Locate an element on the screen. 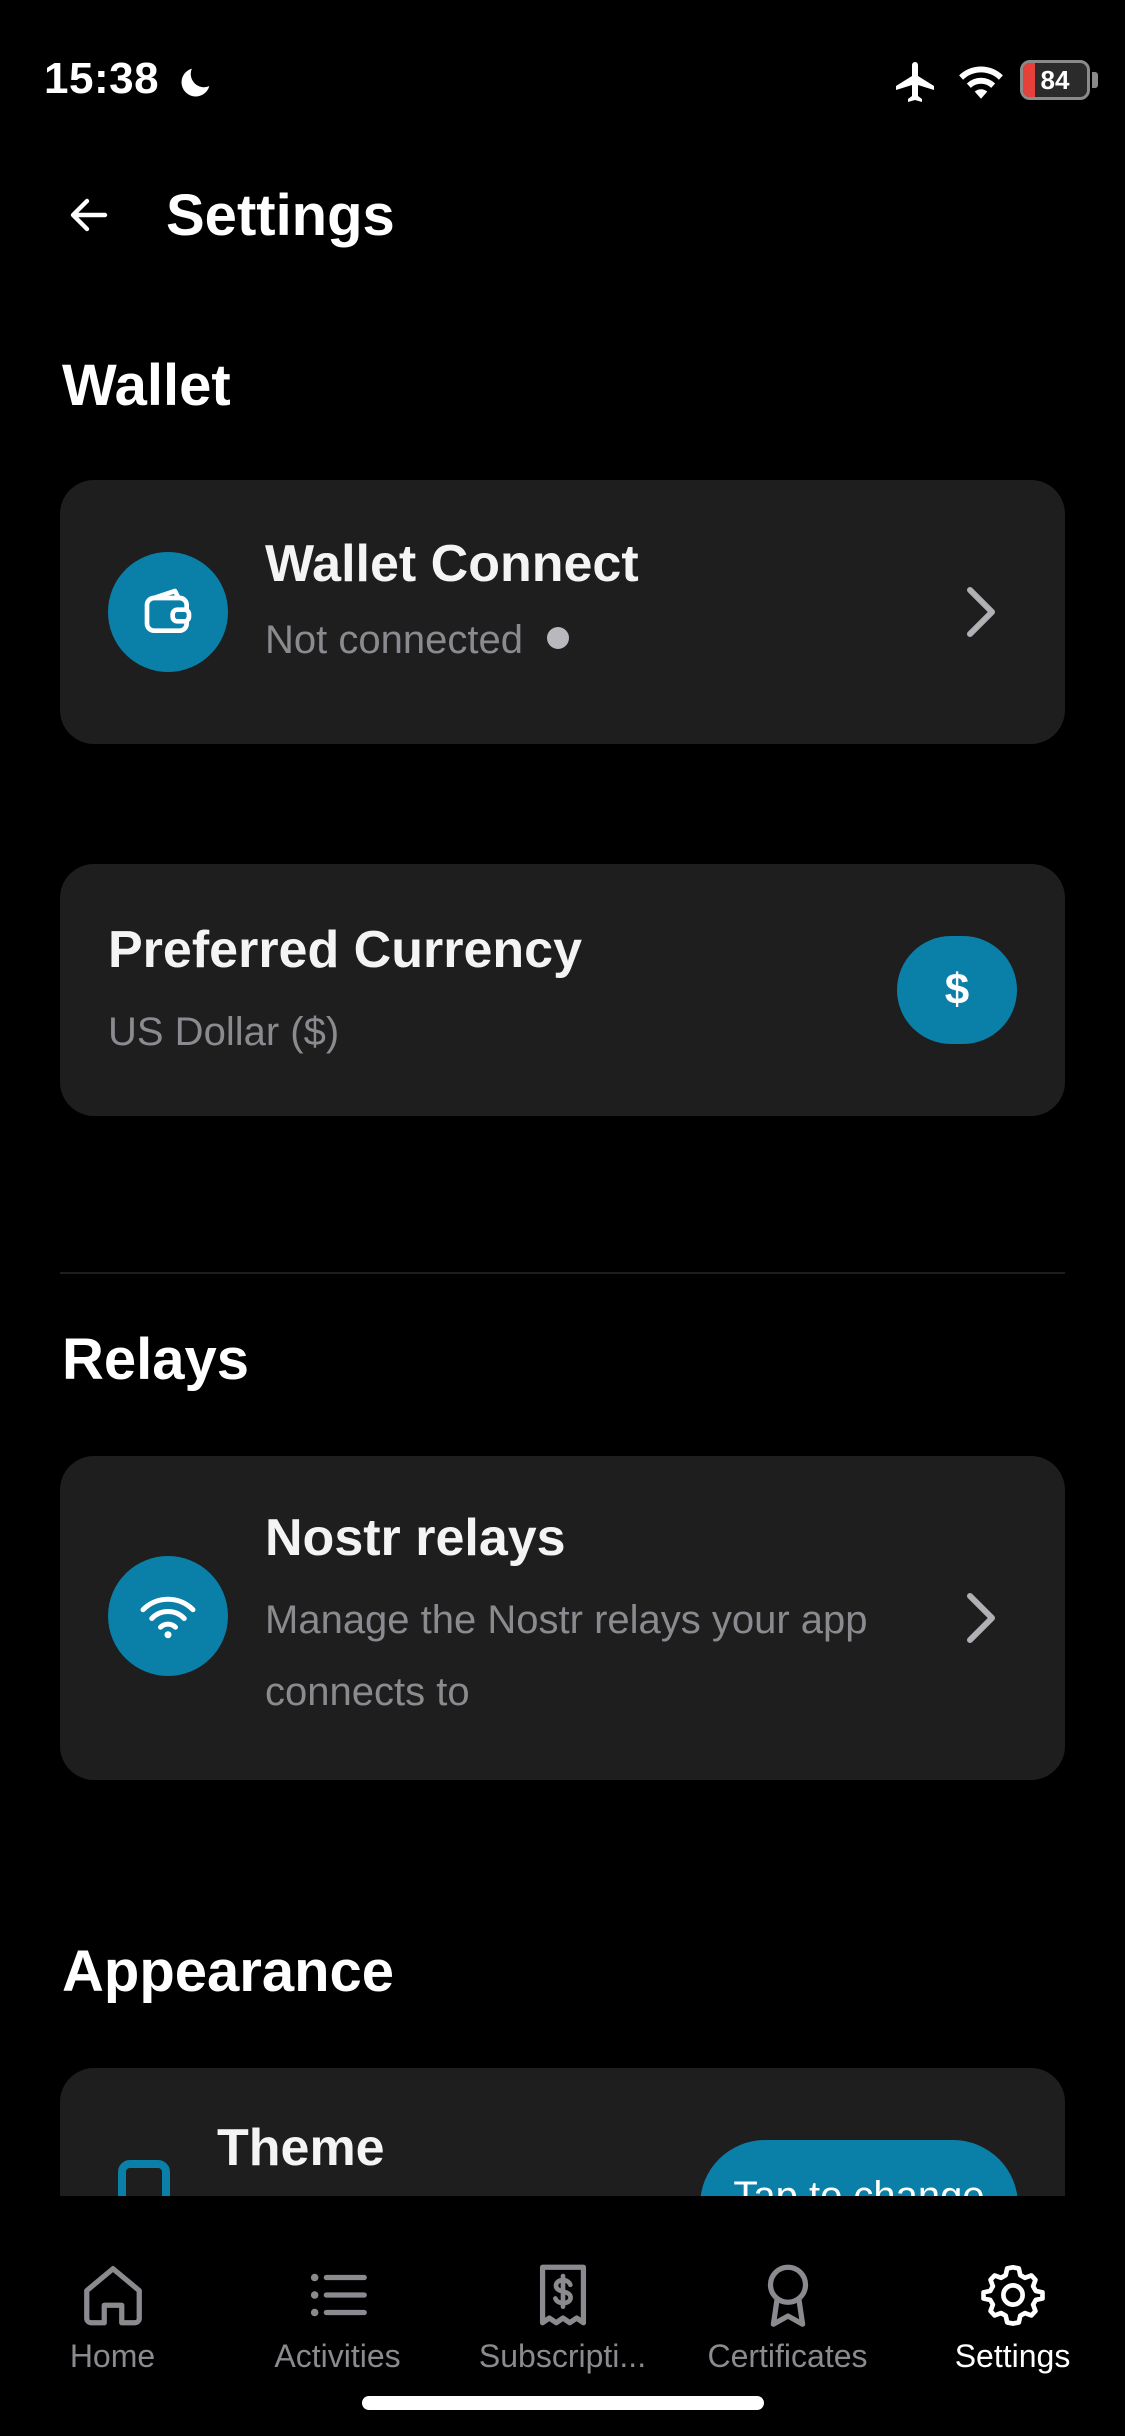  wallet-connect-card: Wallet Connect Not connected is located at coordinates (562, 612).